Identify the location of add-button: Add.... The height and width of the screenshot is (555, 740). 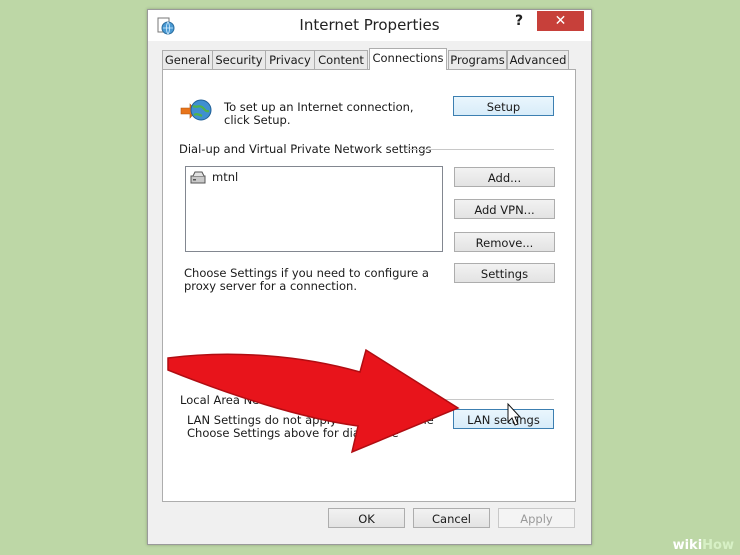
(504, 177).